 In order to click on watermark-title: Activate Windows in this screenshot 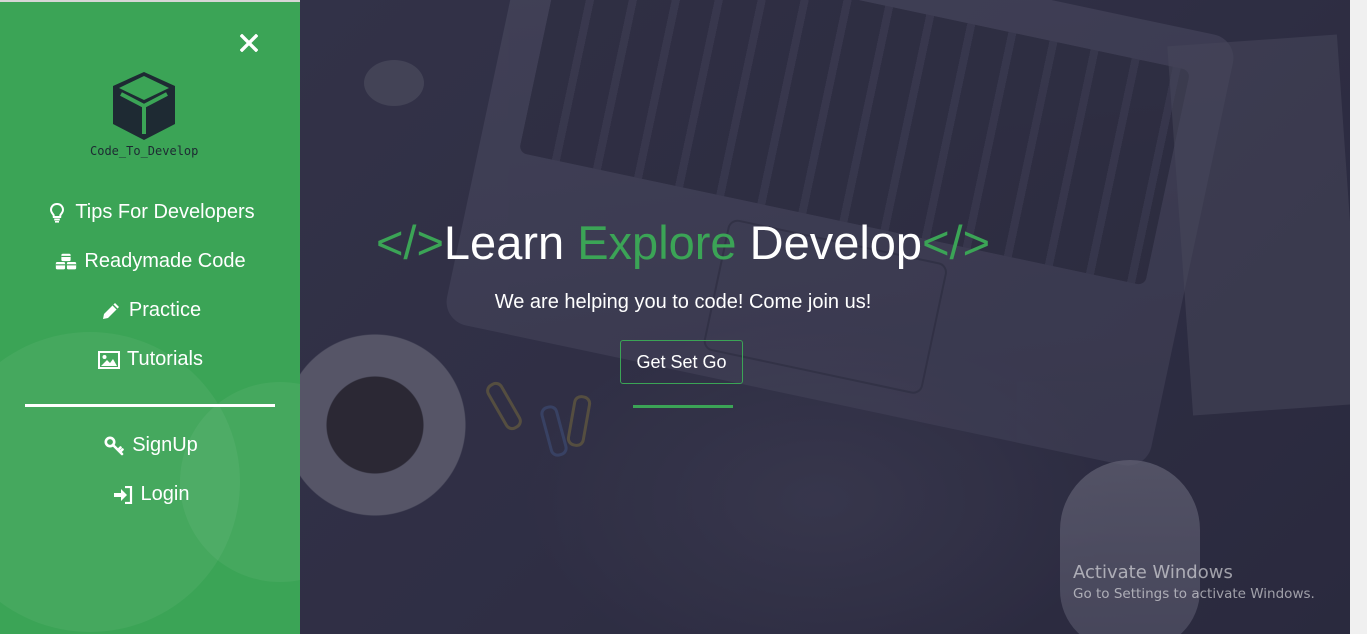, I will do `click(1153, 572)`.